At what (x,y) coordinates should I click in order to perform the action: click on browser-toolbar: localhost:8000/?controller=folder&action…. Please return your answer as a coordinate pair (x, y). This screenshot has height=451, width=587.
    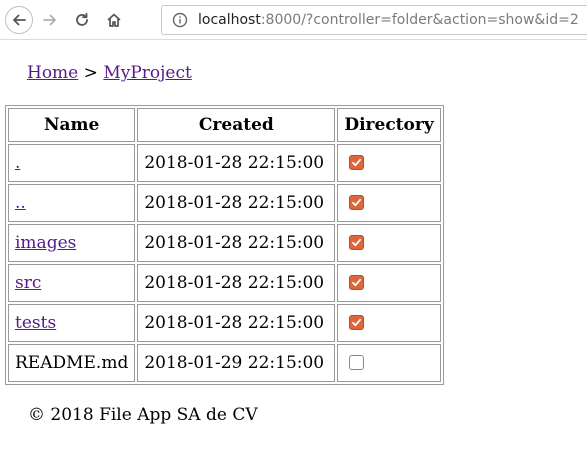
    Looking at the image, I should click on (293, 20).